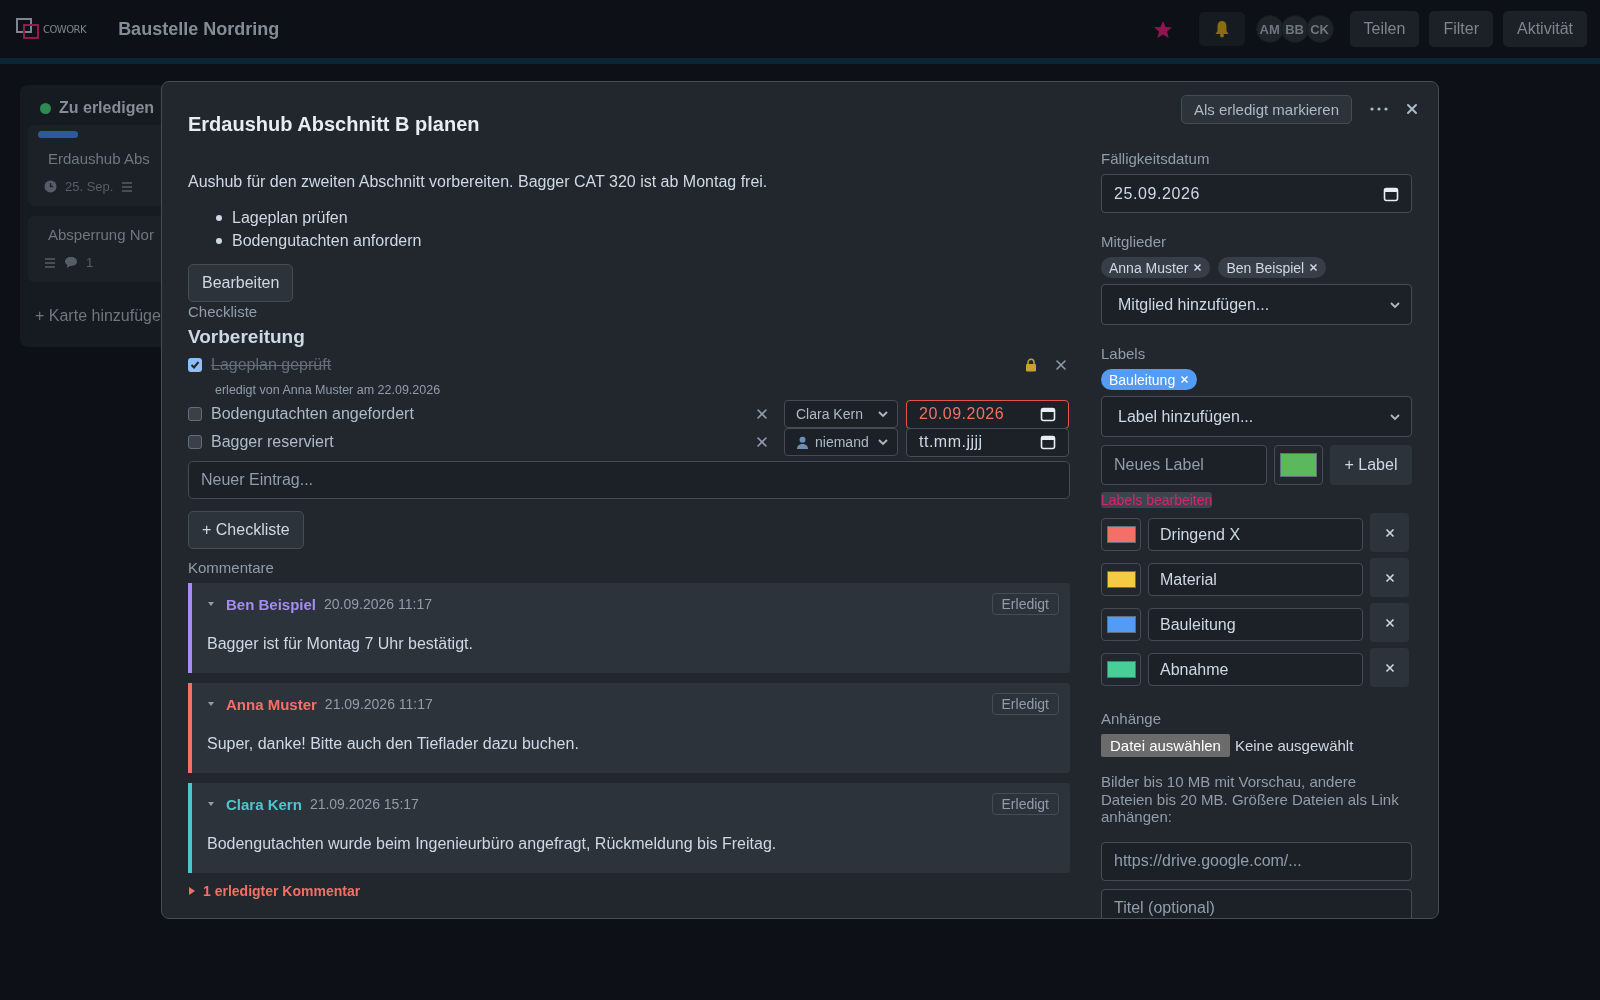 This screenshot has width=1600, height=1000. What do you see at coordinates (271, 704) in the screenshot?
I see `comment-author: Anna Muster` at bounding box center [271, 704].